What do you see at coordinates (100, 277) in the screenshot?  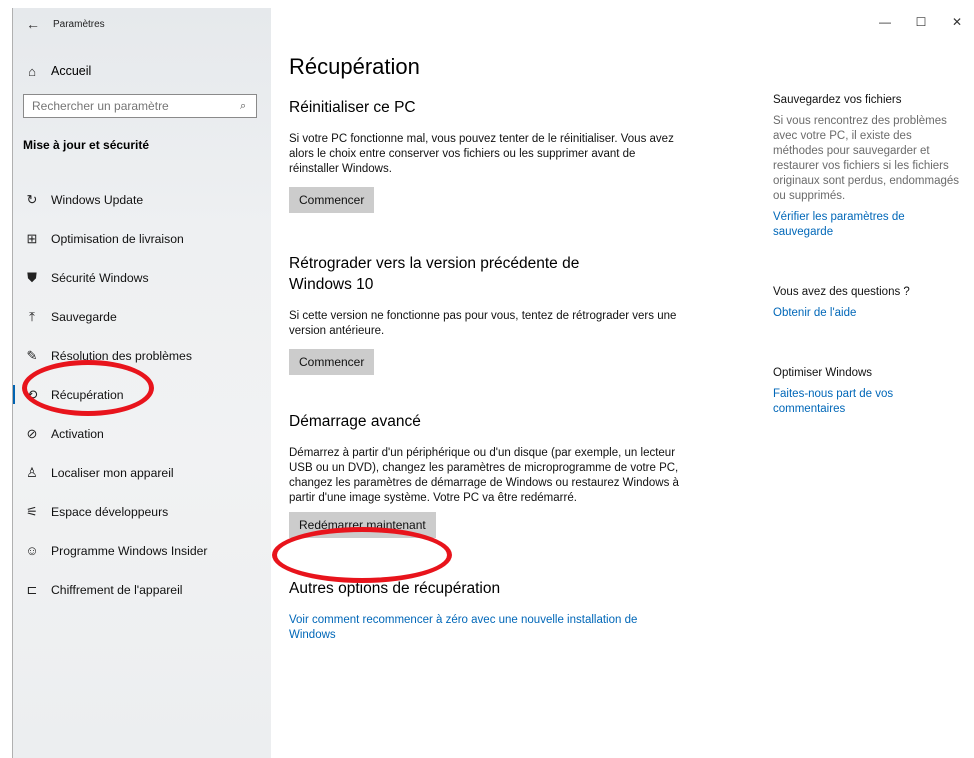 I see `sidebar-item-label: Sécurité Windows` at bounding box center [100, 277].